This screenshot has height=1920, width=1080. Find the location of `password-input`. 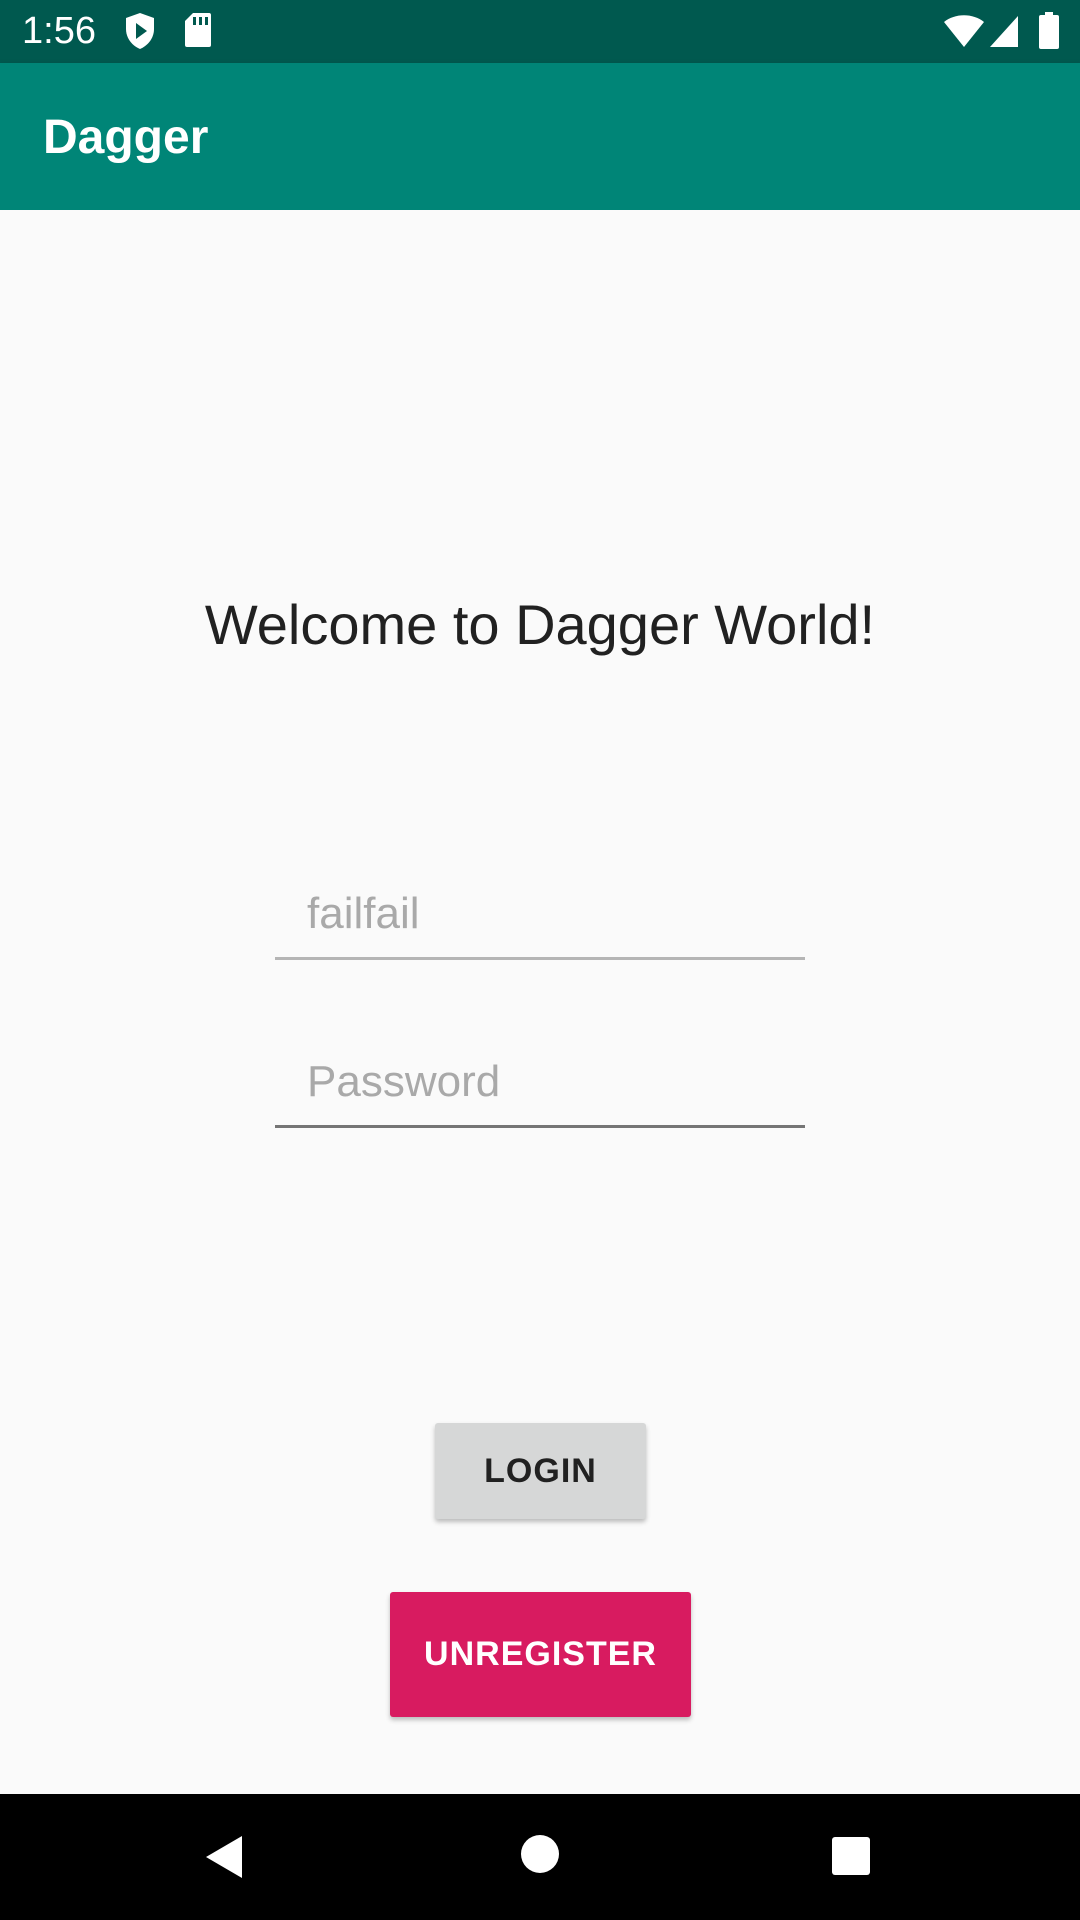

password-input is located at coordinates (540, 1082).